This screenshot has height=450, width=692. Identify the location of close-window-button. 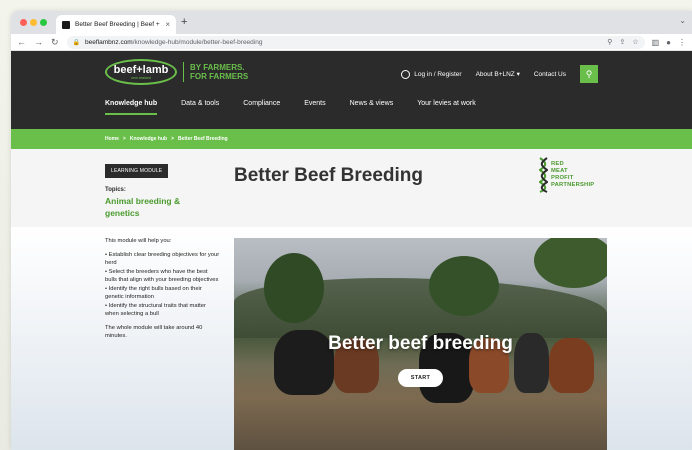
(23, 22).